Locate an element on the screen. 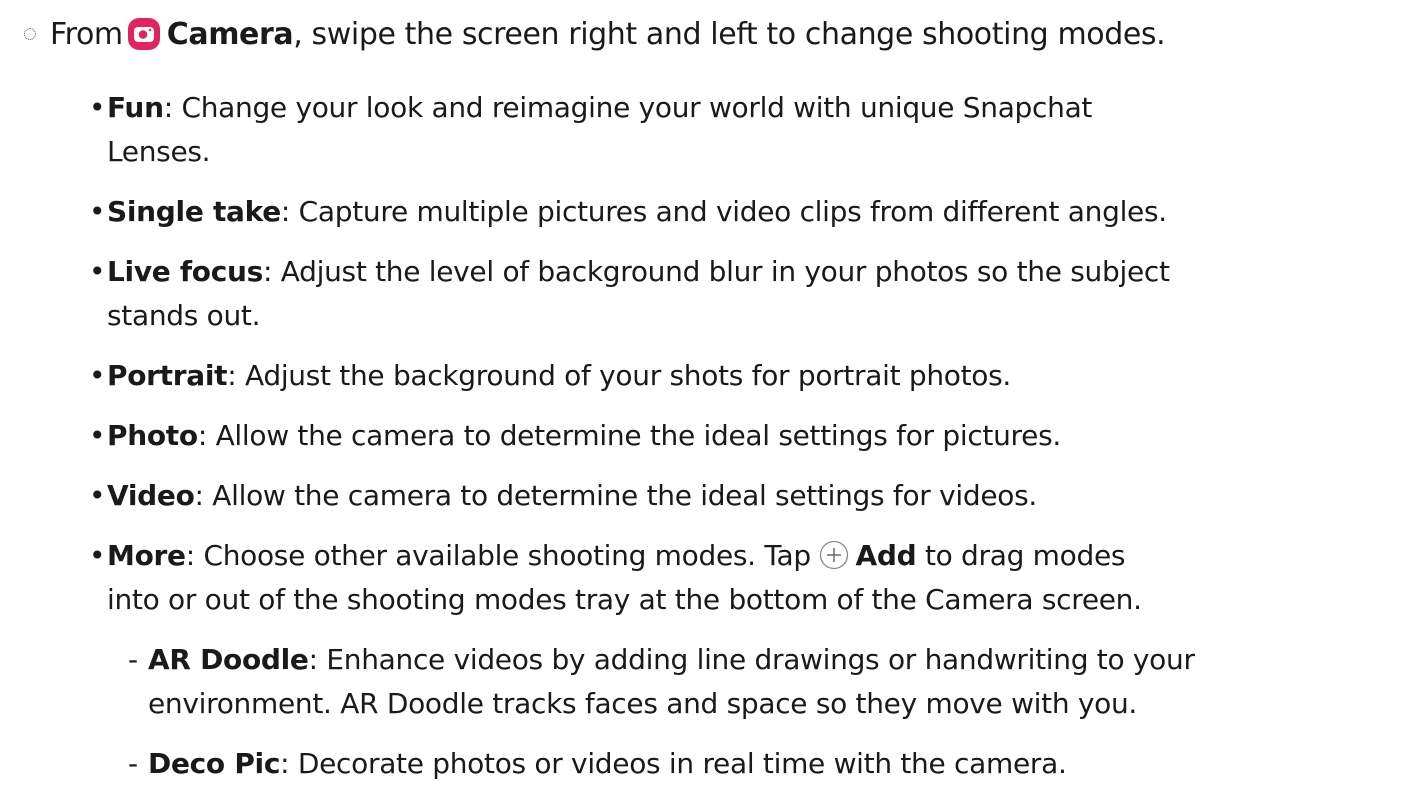  mode-description-tail: to drag modes is located at coordinates (1025, 555).